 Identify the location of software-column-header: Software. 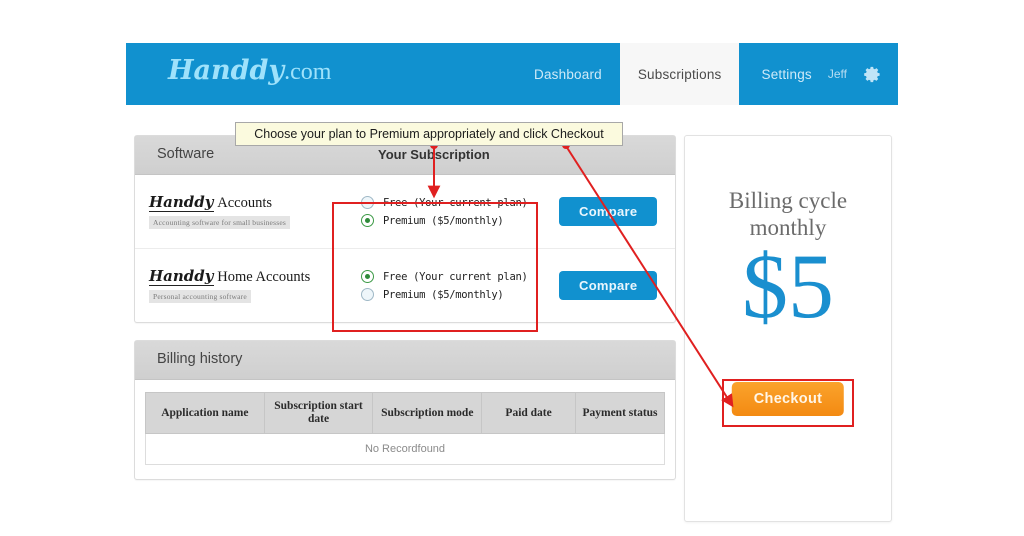
(186, 154).